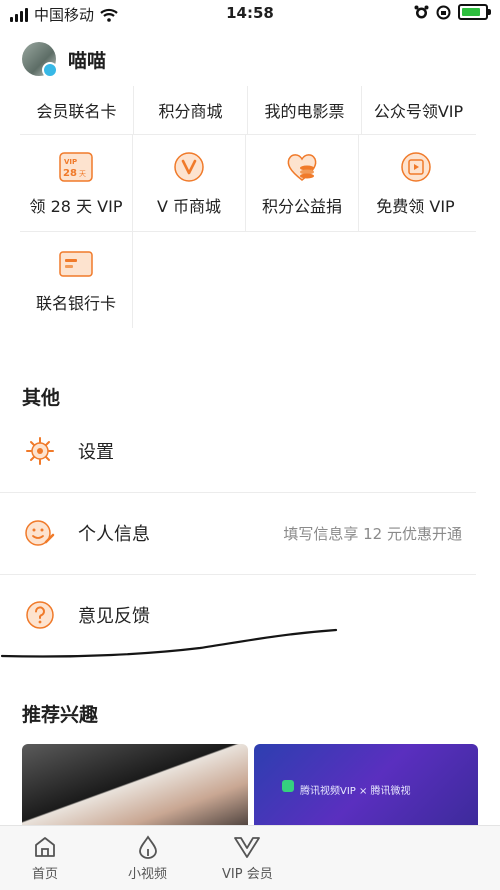 The image size is (500, 890). What do you see at coordinates (64, 60) in the screenshot?
I see `user-row: 喵喵` at bounding box center [64, 60].